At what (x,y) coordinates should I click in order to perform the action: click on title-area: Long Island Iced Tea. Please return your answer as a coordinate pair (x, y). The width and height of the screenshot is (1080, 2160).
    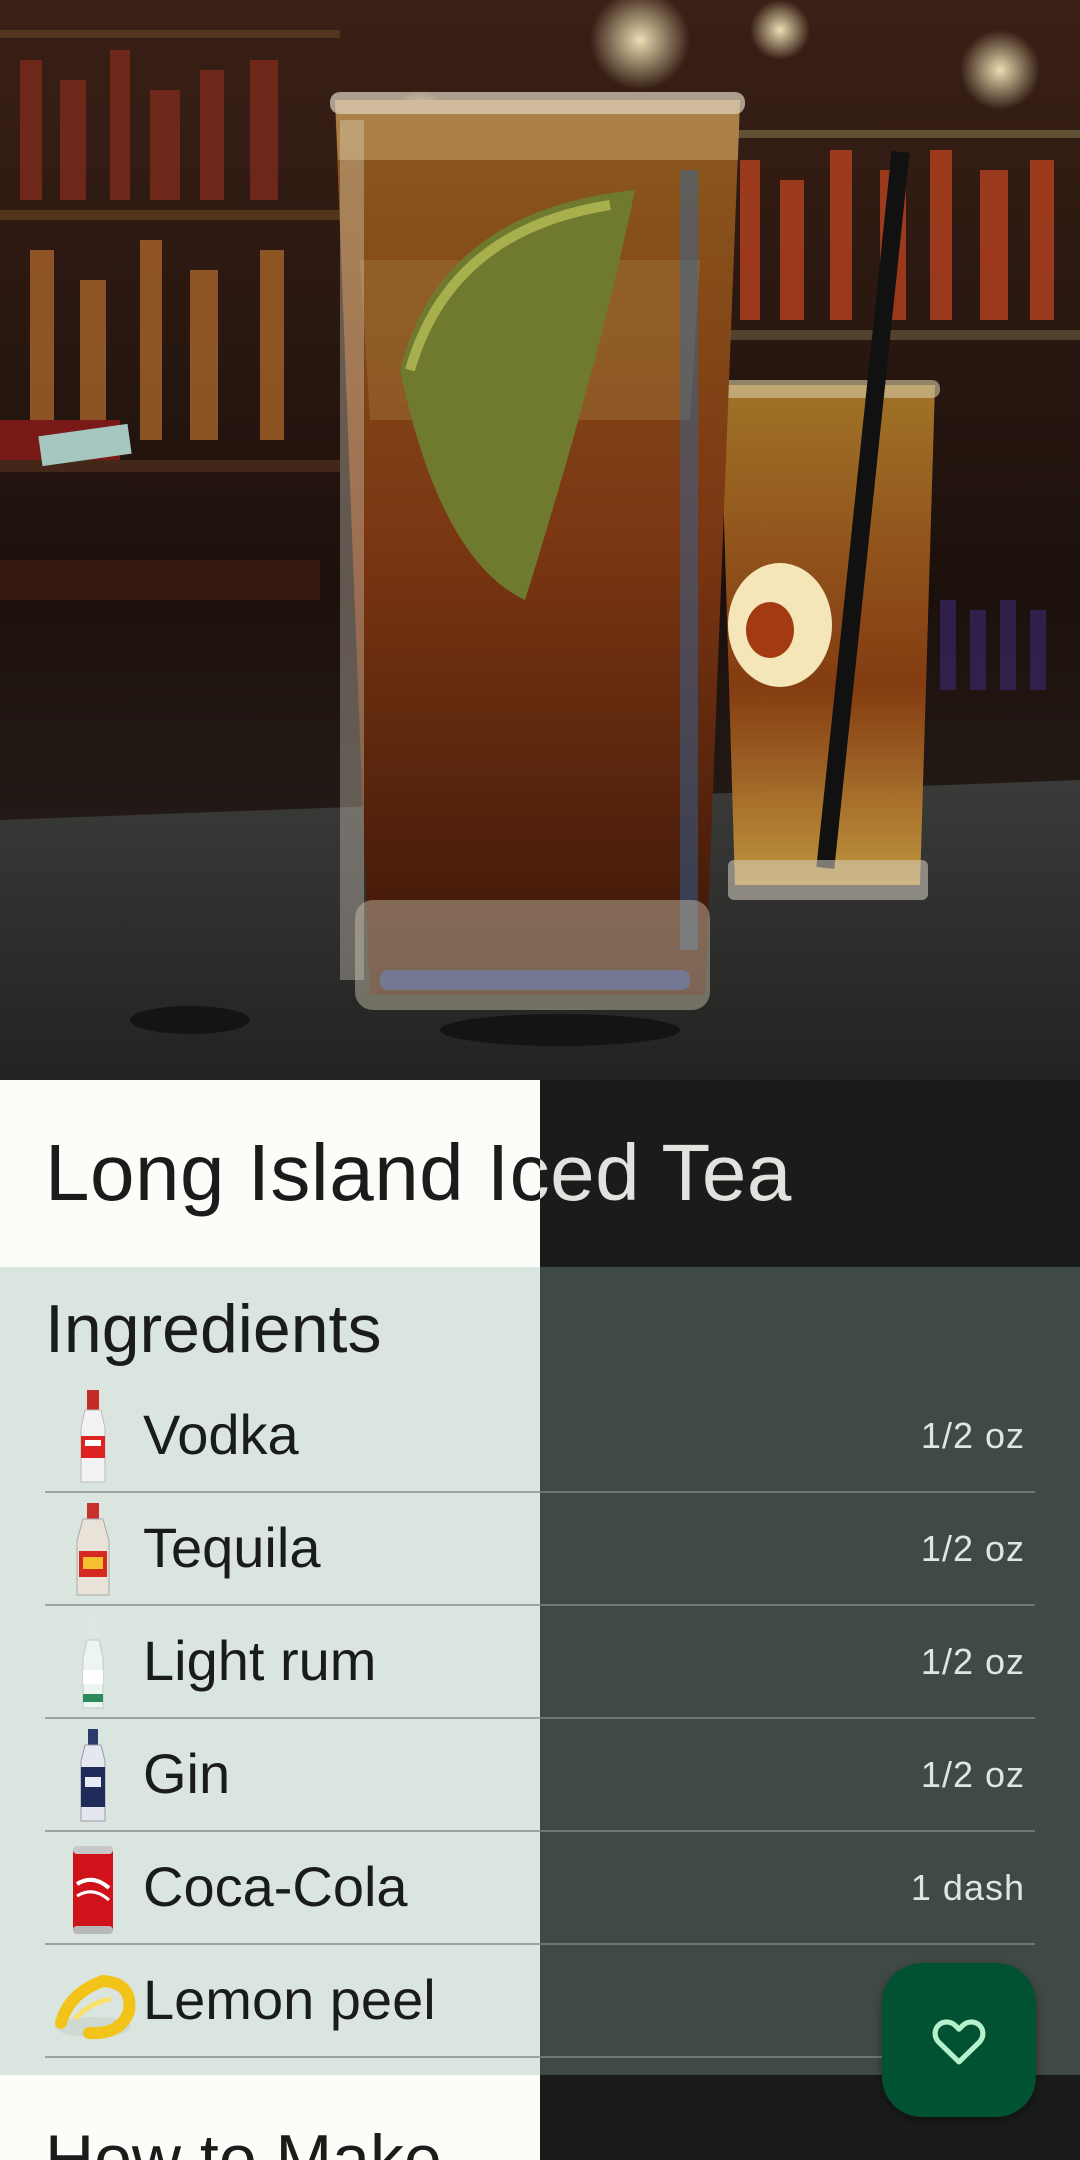
    Looking at the image, I should click on (270, 1173).